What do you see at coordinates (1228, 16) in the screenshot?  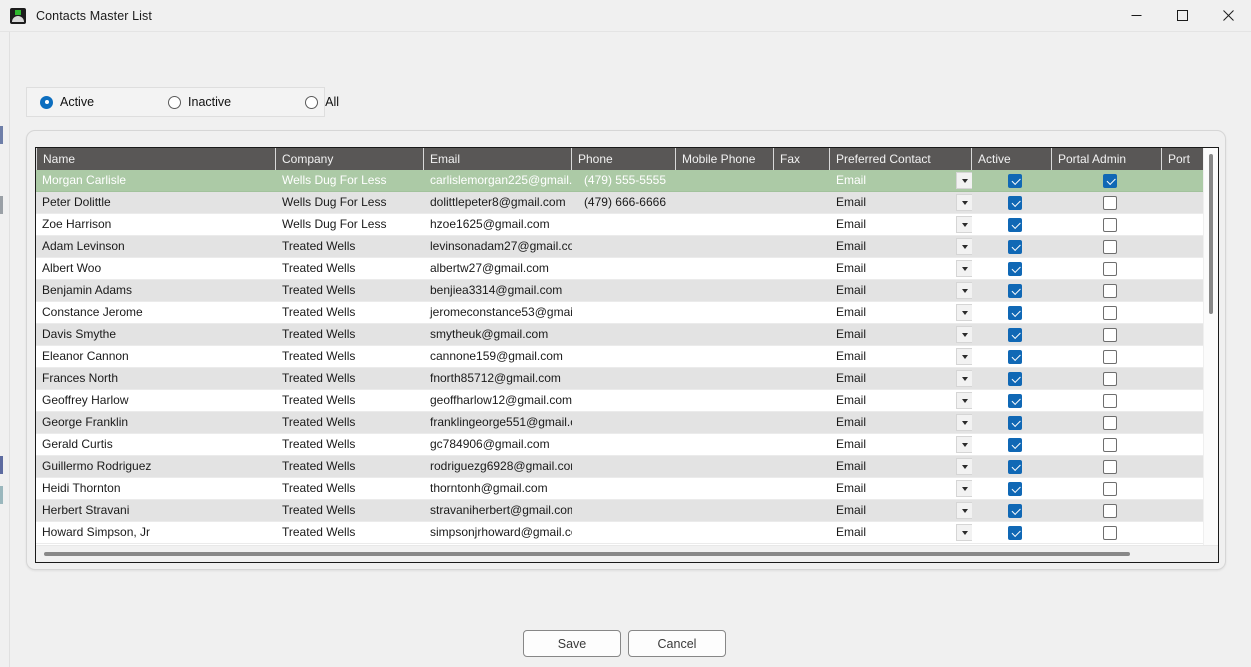 I see `close-icon` at bounding box center [1228, 16].